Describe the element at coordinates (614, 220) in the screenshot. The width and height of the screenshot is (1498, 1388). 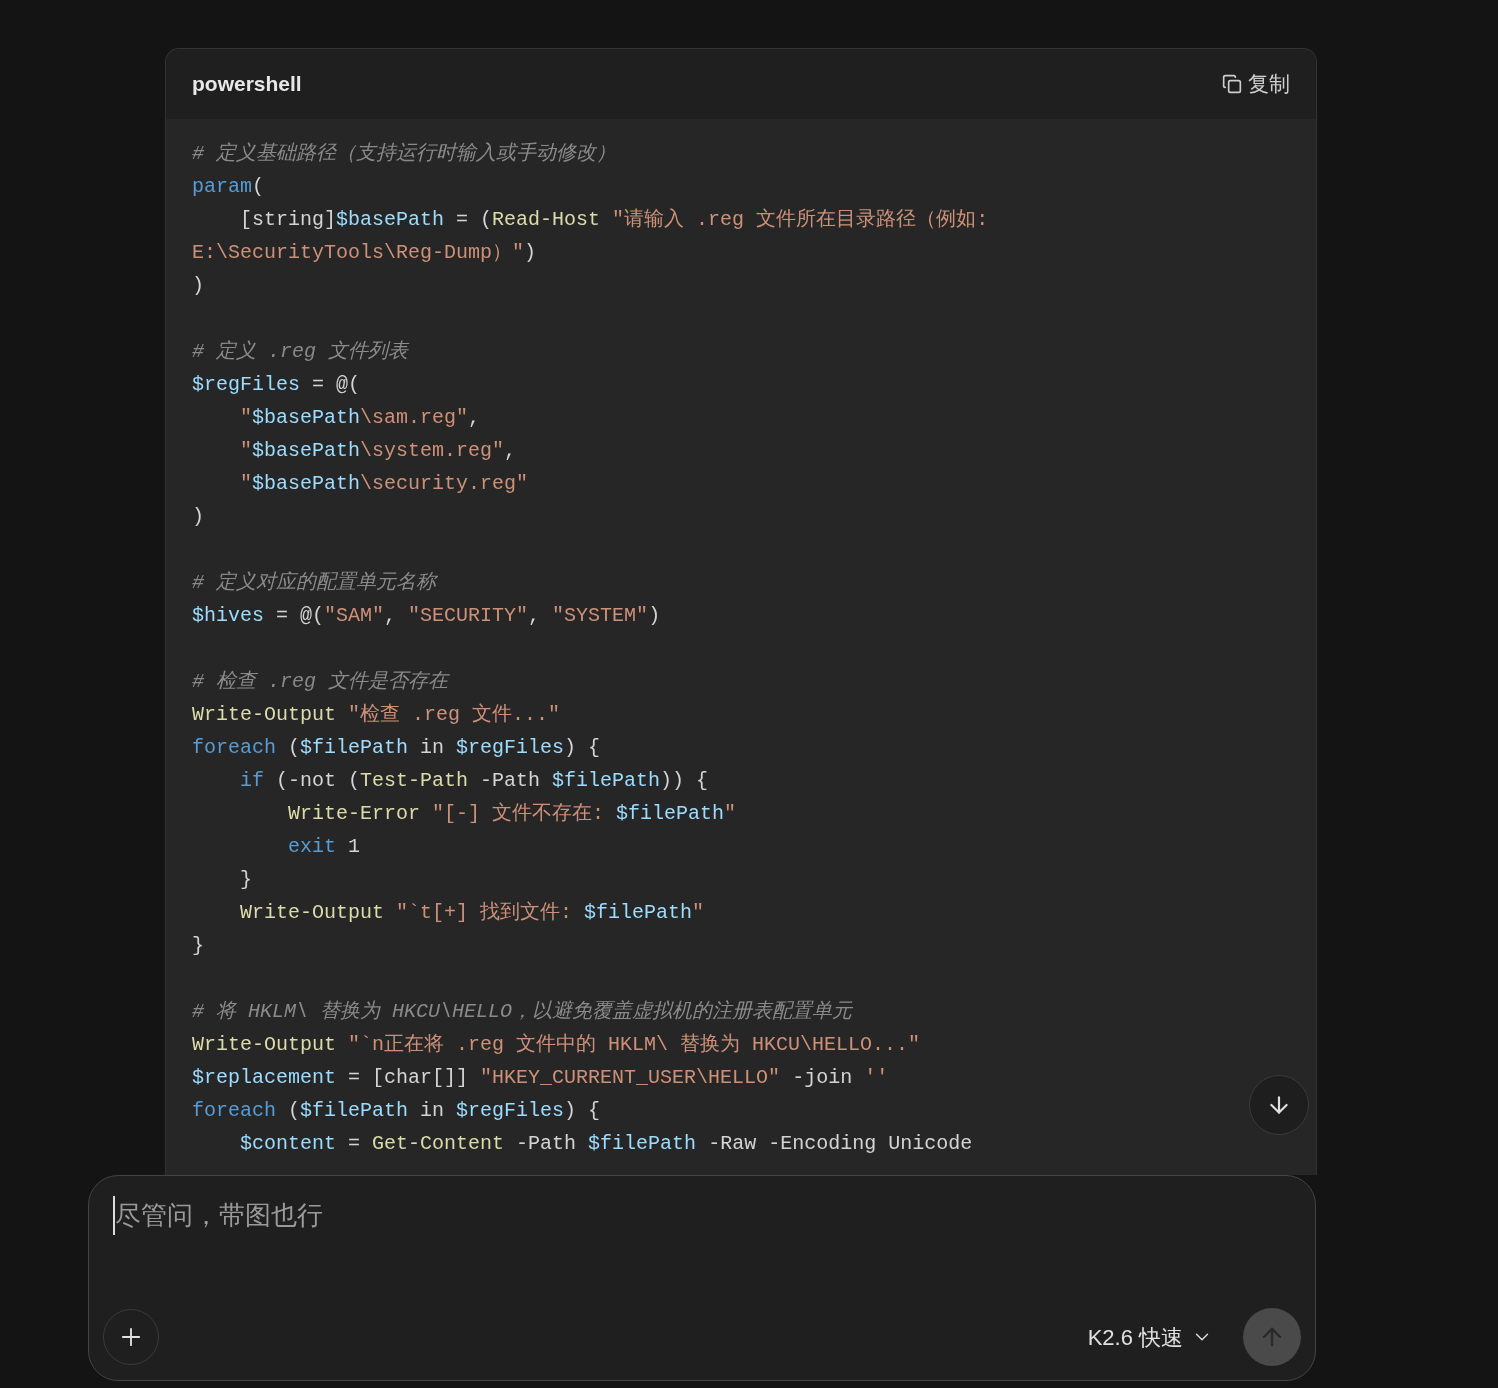
I see `code-line: [string]$basePath = (Read-Host "请输入 .reg 文件所在目录路径（例如:` at that location.